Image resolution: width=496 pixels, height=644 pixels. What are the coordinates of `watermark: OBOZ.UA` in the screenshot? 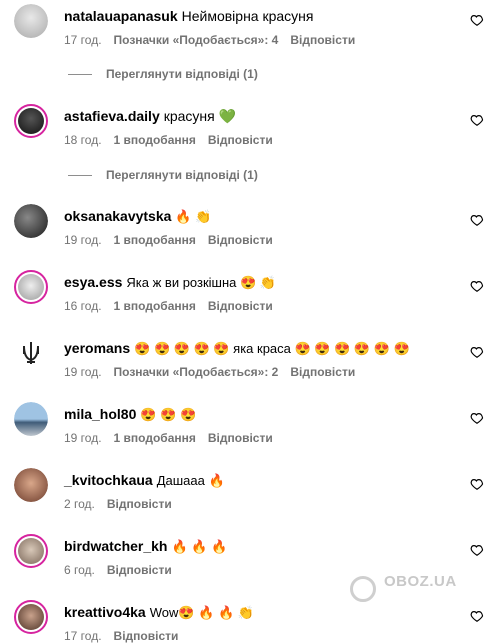 It's located at (420, 581).